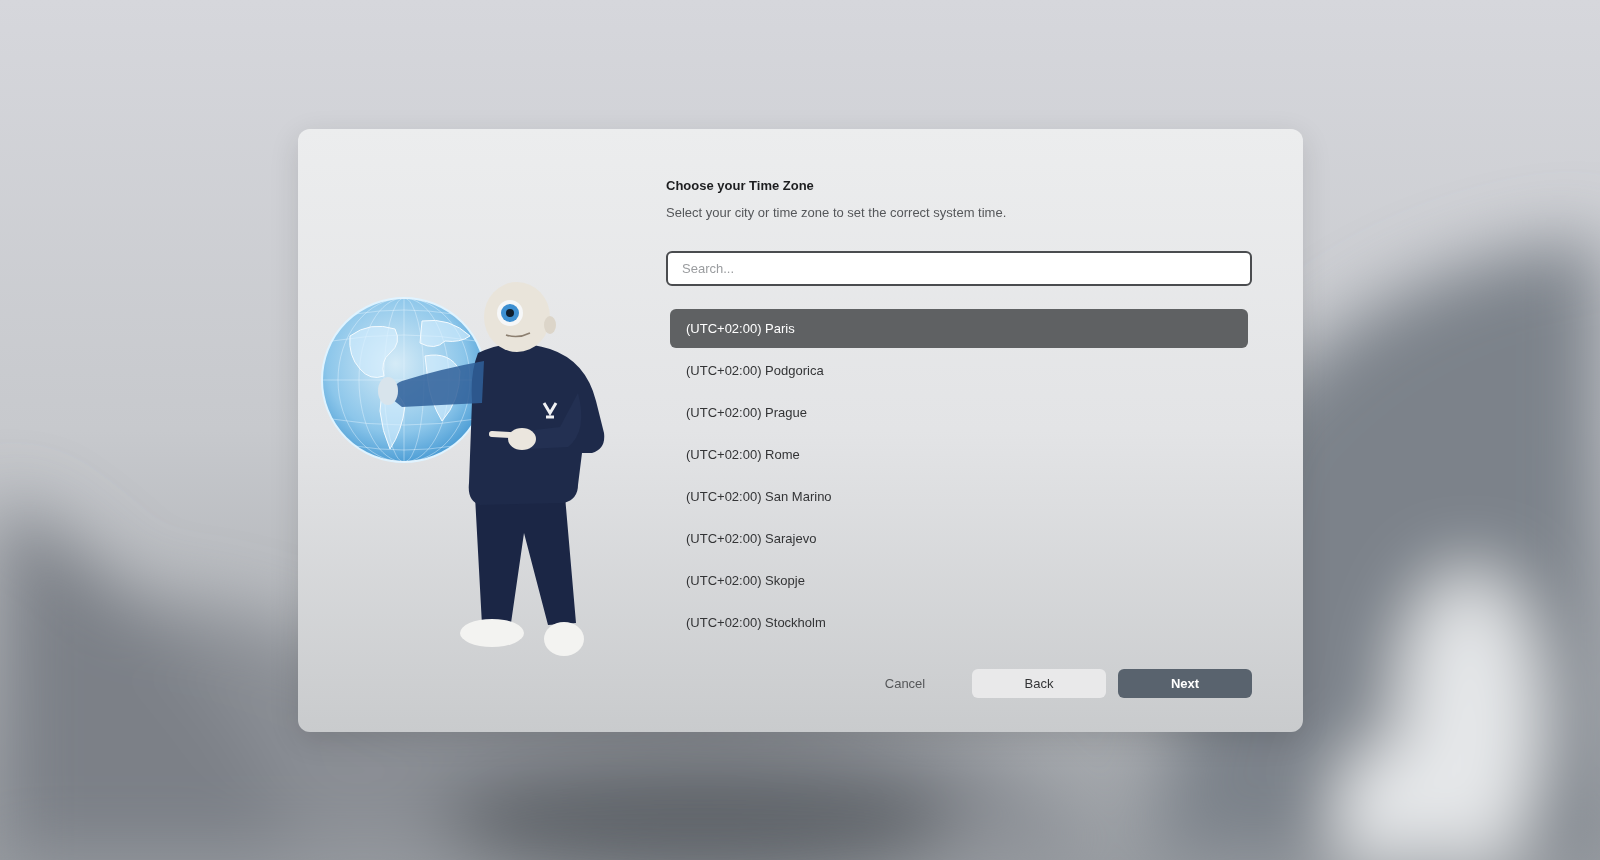  Describe the element at coordinates (837, 213) in the screenshot. I see `dialog-subtitle: Select your city or time zone to set the correct system time.` at that location.